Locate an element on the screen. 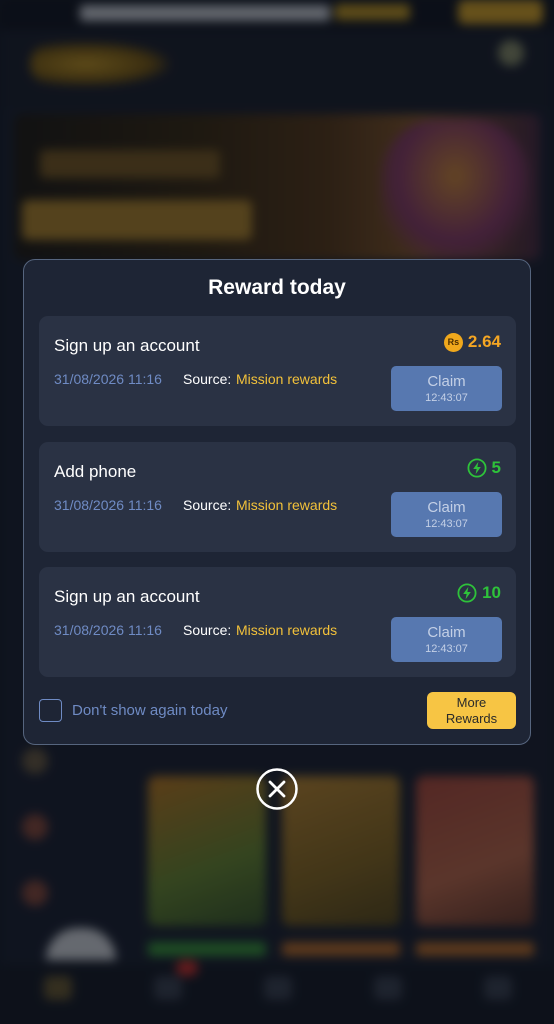  reward-value: 2.64 is located at coordinates (484, 341).